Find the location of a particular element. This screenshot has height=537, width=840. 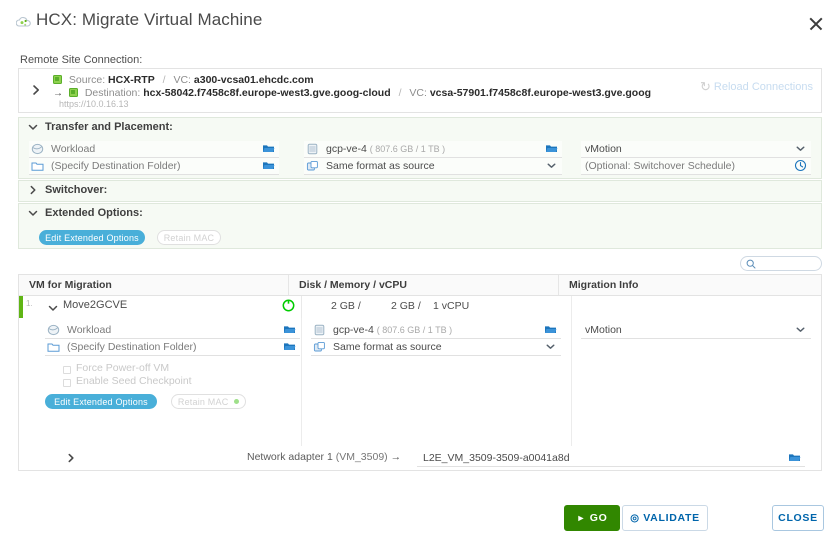

vm-name: Move2GCVE is located at coordinates (95, 305).